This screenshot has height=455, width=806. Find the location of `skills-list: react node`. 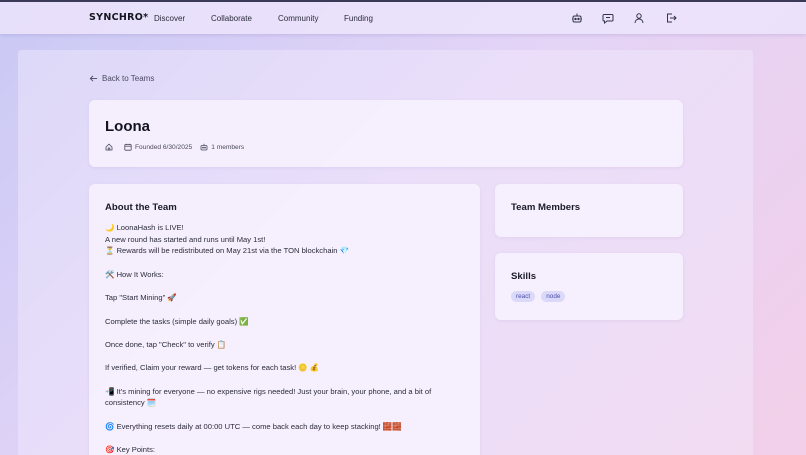

skills-list: react node is located at coordinates (538, 296).